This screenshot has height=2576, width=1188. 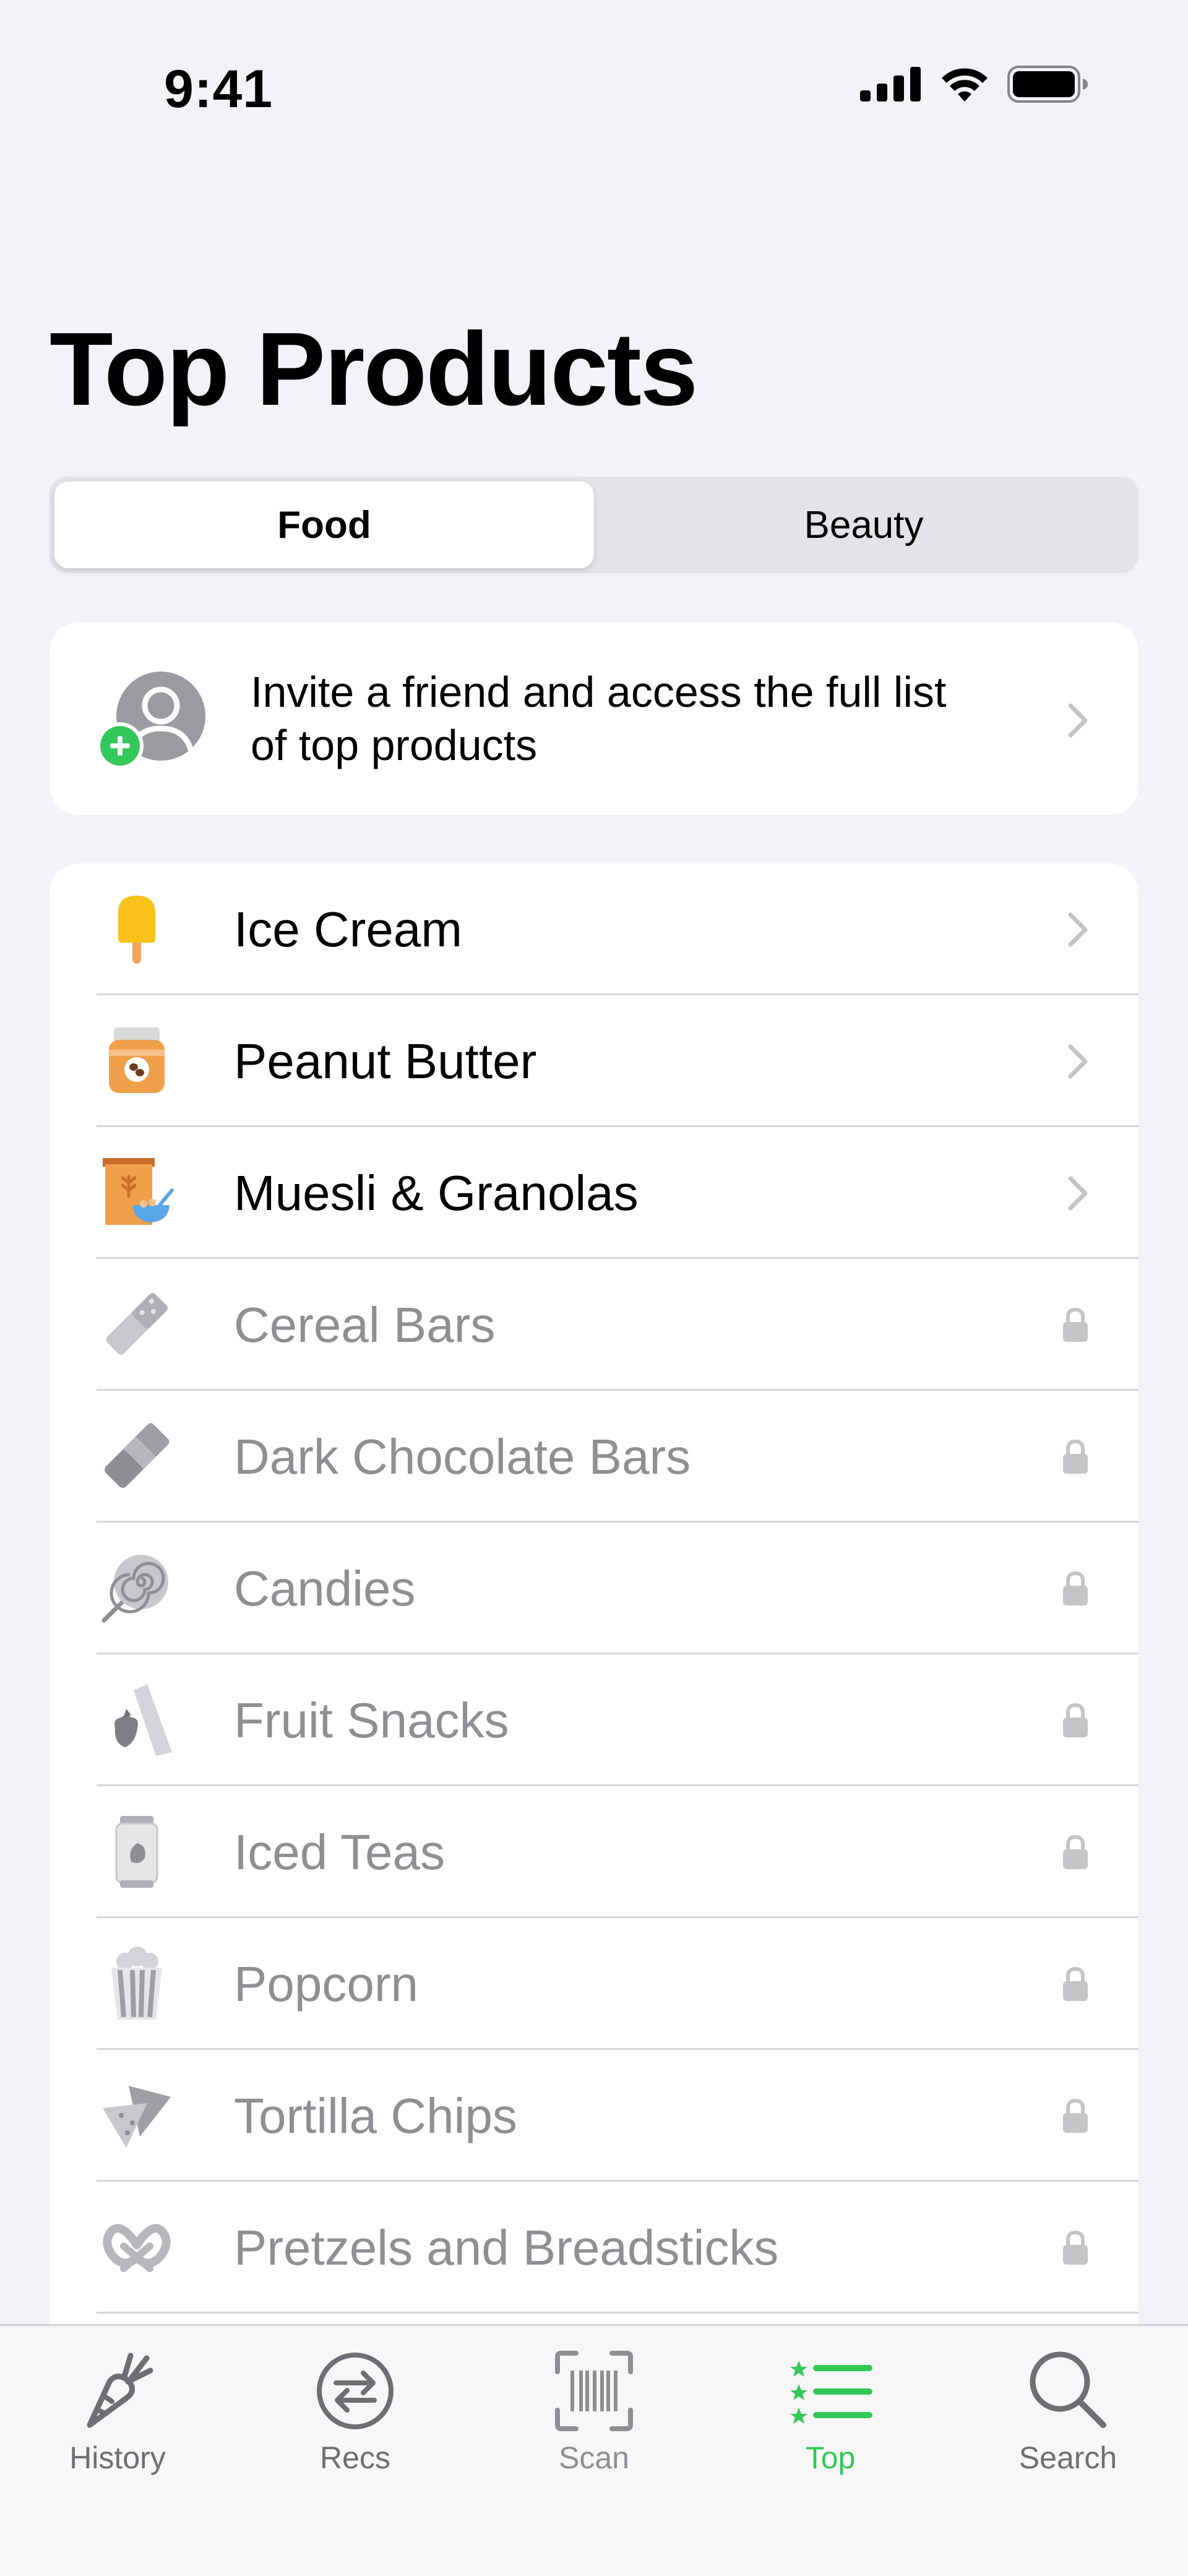 I want to click on peanut-butter-jar-icon, so click(x=137, y=1060).